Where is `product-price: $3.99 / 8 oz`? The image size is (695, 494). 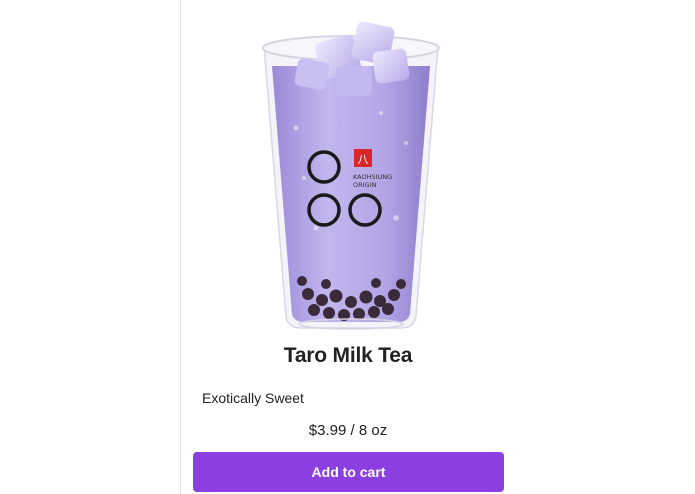 product-price: $3.99 / 8 oz is located at coordinates (348, 430).